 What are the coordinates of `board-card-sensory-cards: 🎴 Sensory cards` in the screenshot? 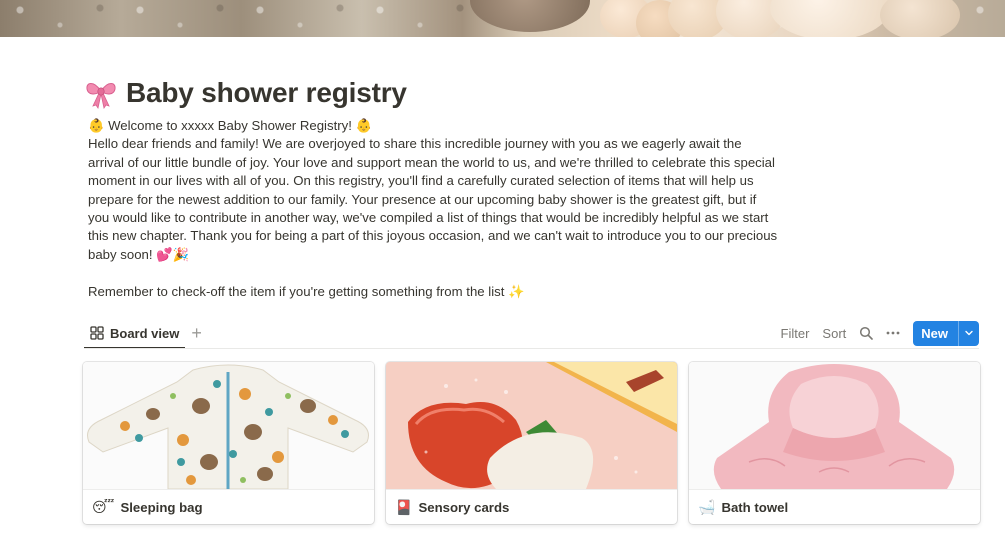 It's located at (531, 443).